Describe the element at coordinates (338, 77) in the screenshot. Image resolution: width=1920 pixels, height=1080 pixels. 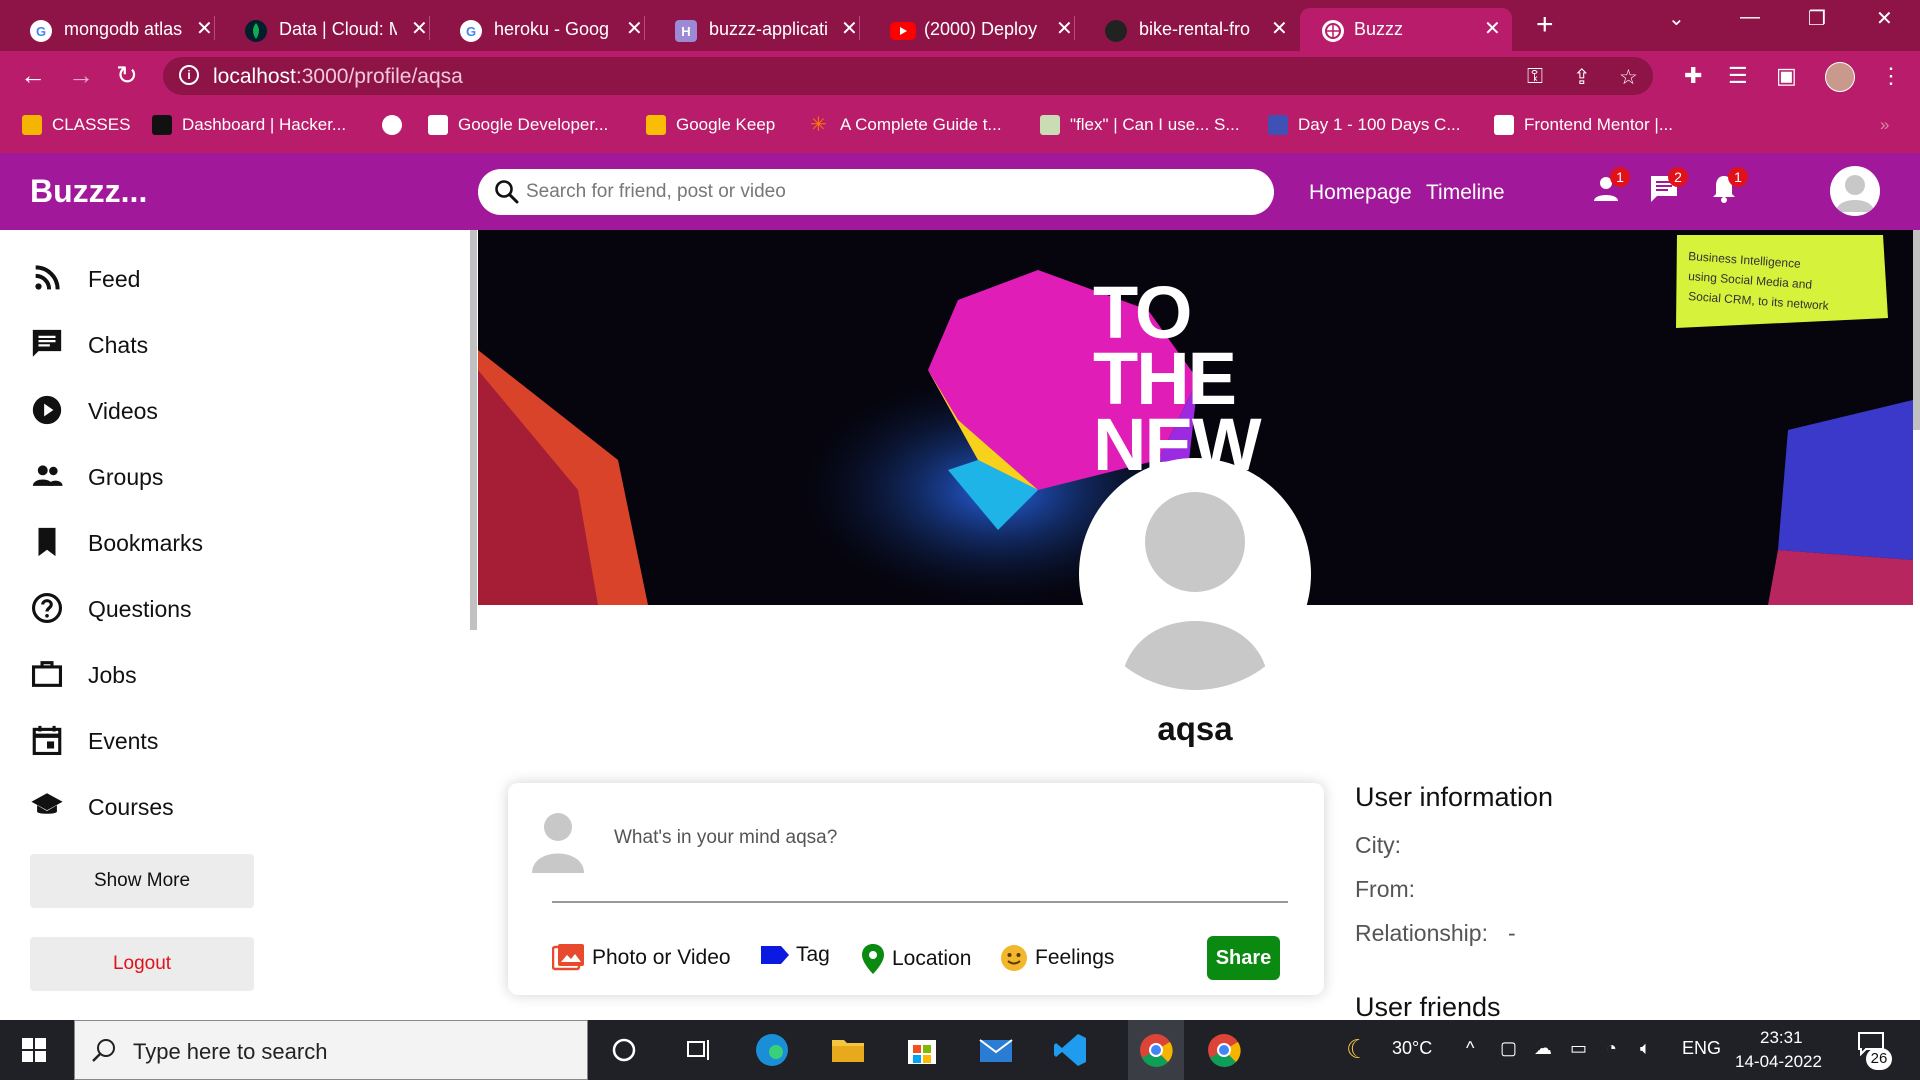
I see `url-text: localhost:3000/profile/aqsa` at that location.